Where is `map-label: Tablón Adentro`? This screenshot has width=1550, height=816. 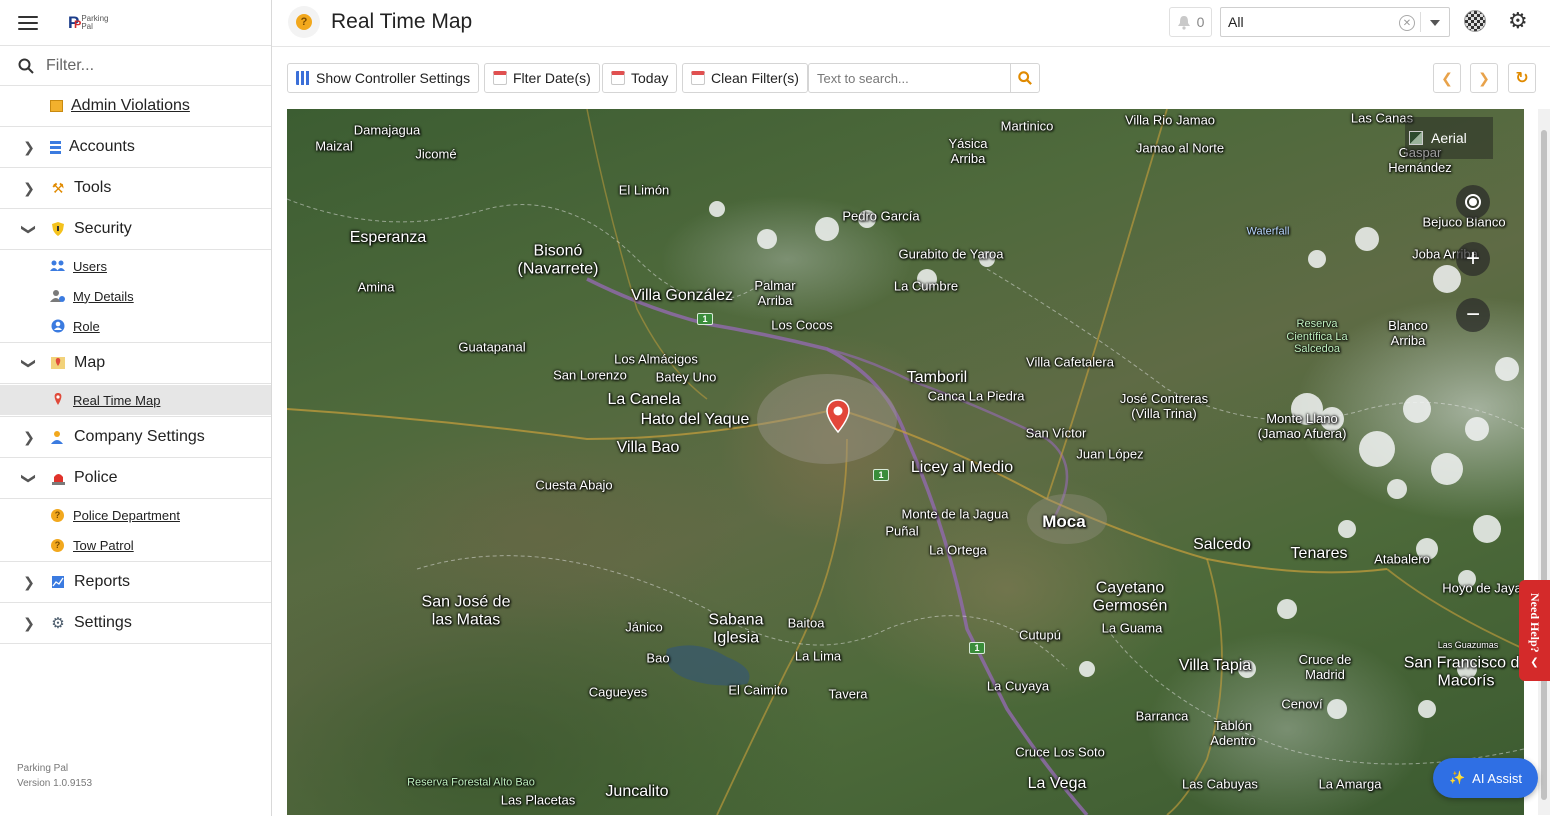 map-label: Tablón Adentro is located at coordinates (1233, 733).